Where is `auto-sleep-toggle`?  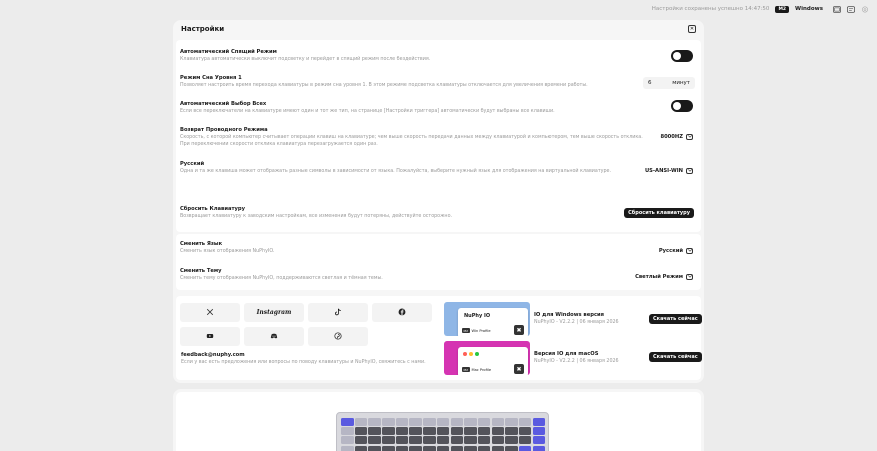
auto-sleep-toggle is located at coordinates (682, 56).